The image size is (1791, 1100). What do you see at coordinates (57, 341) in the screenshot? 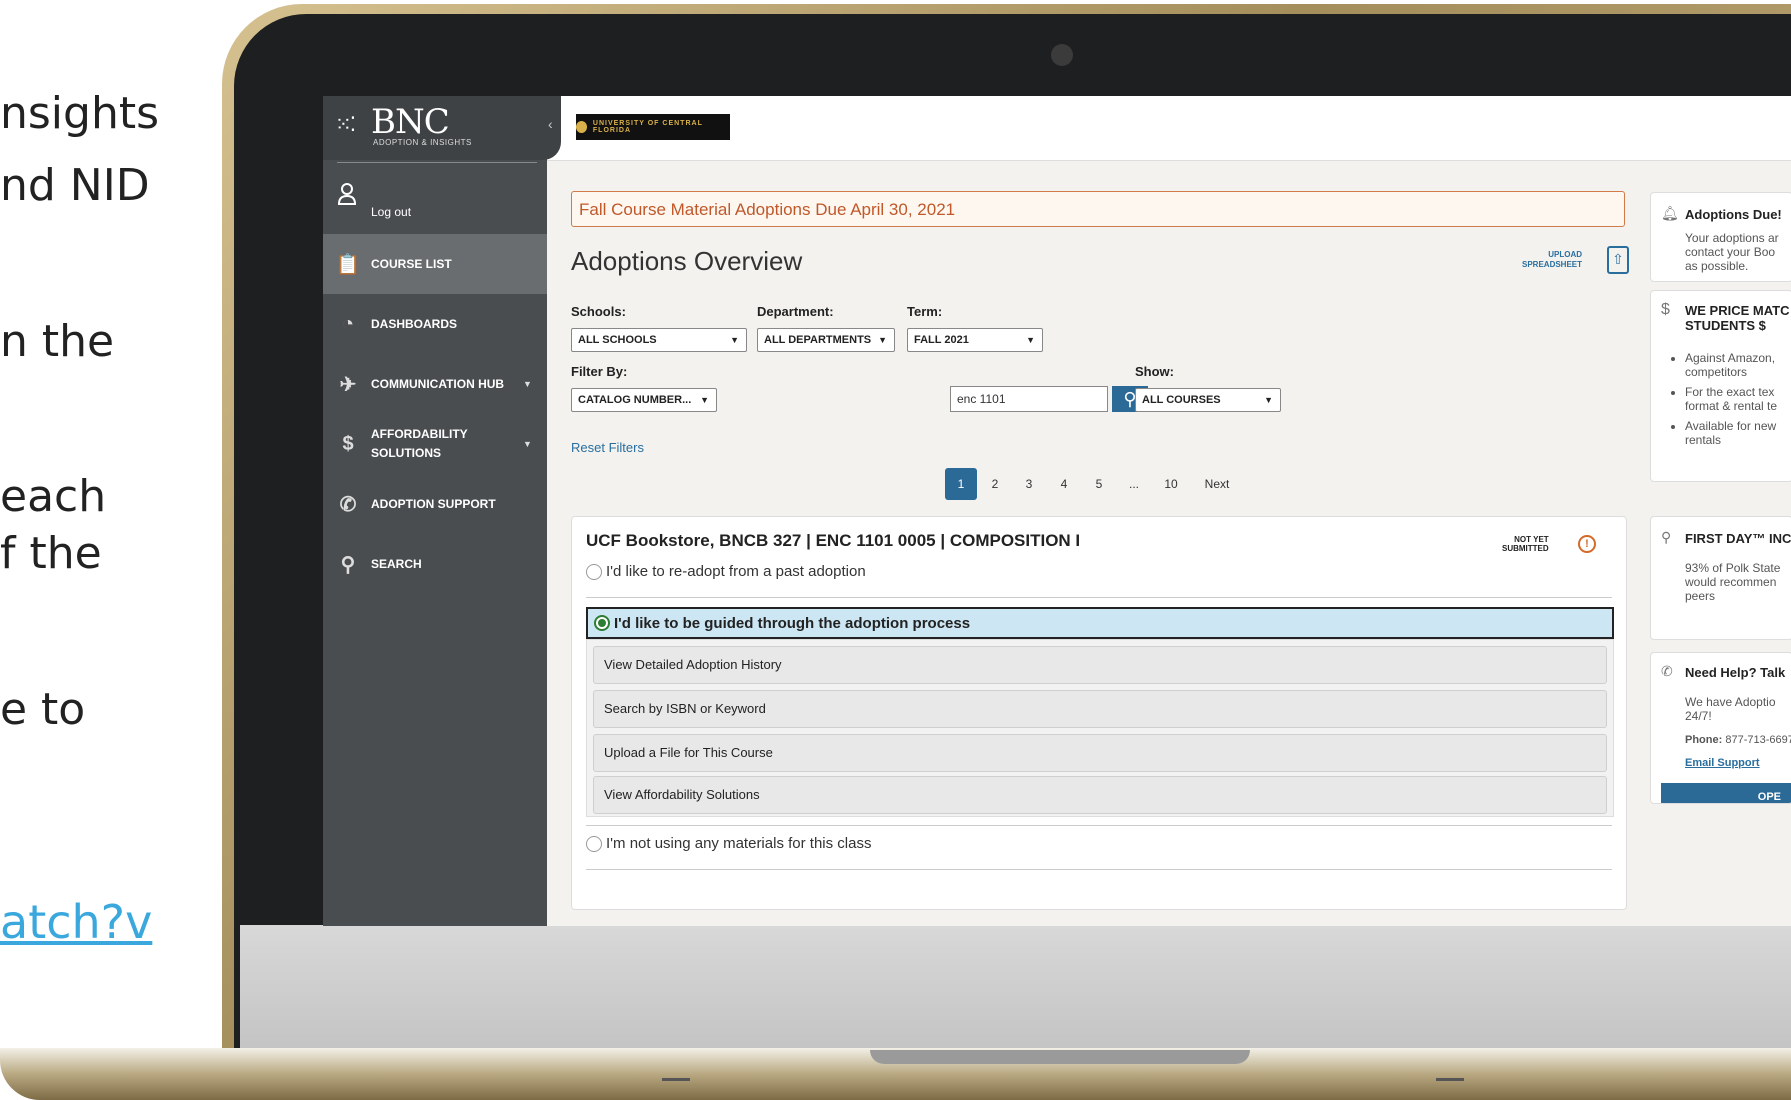
I see `slide-text-line: n the` at bounding box center [57, 341].